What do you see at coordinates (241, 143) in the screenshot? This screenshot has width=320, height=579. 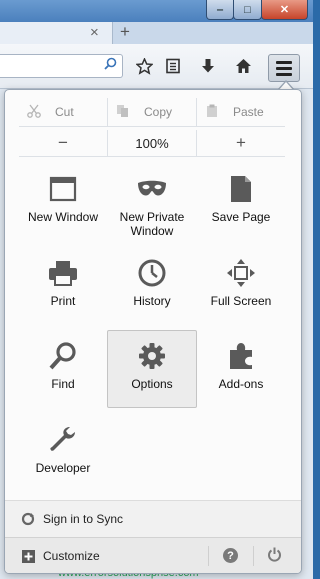 I see `zoom-in-button: +` at bounding box center [241, 143].